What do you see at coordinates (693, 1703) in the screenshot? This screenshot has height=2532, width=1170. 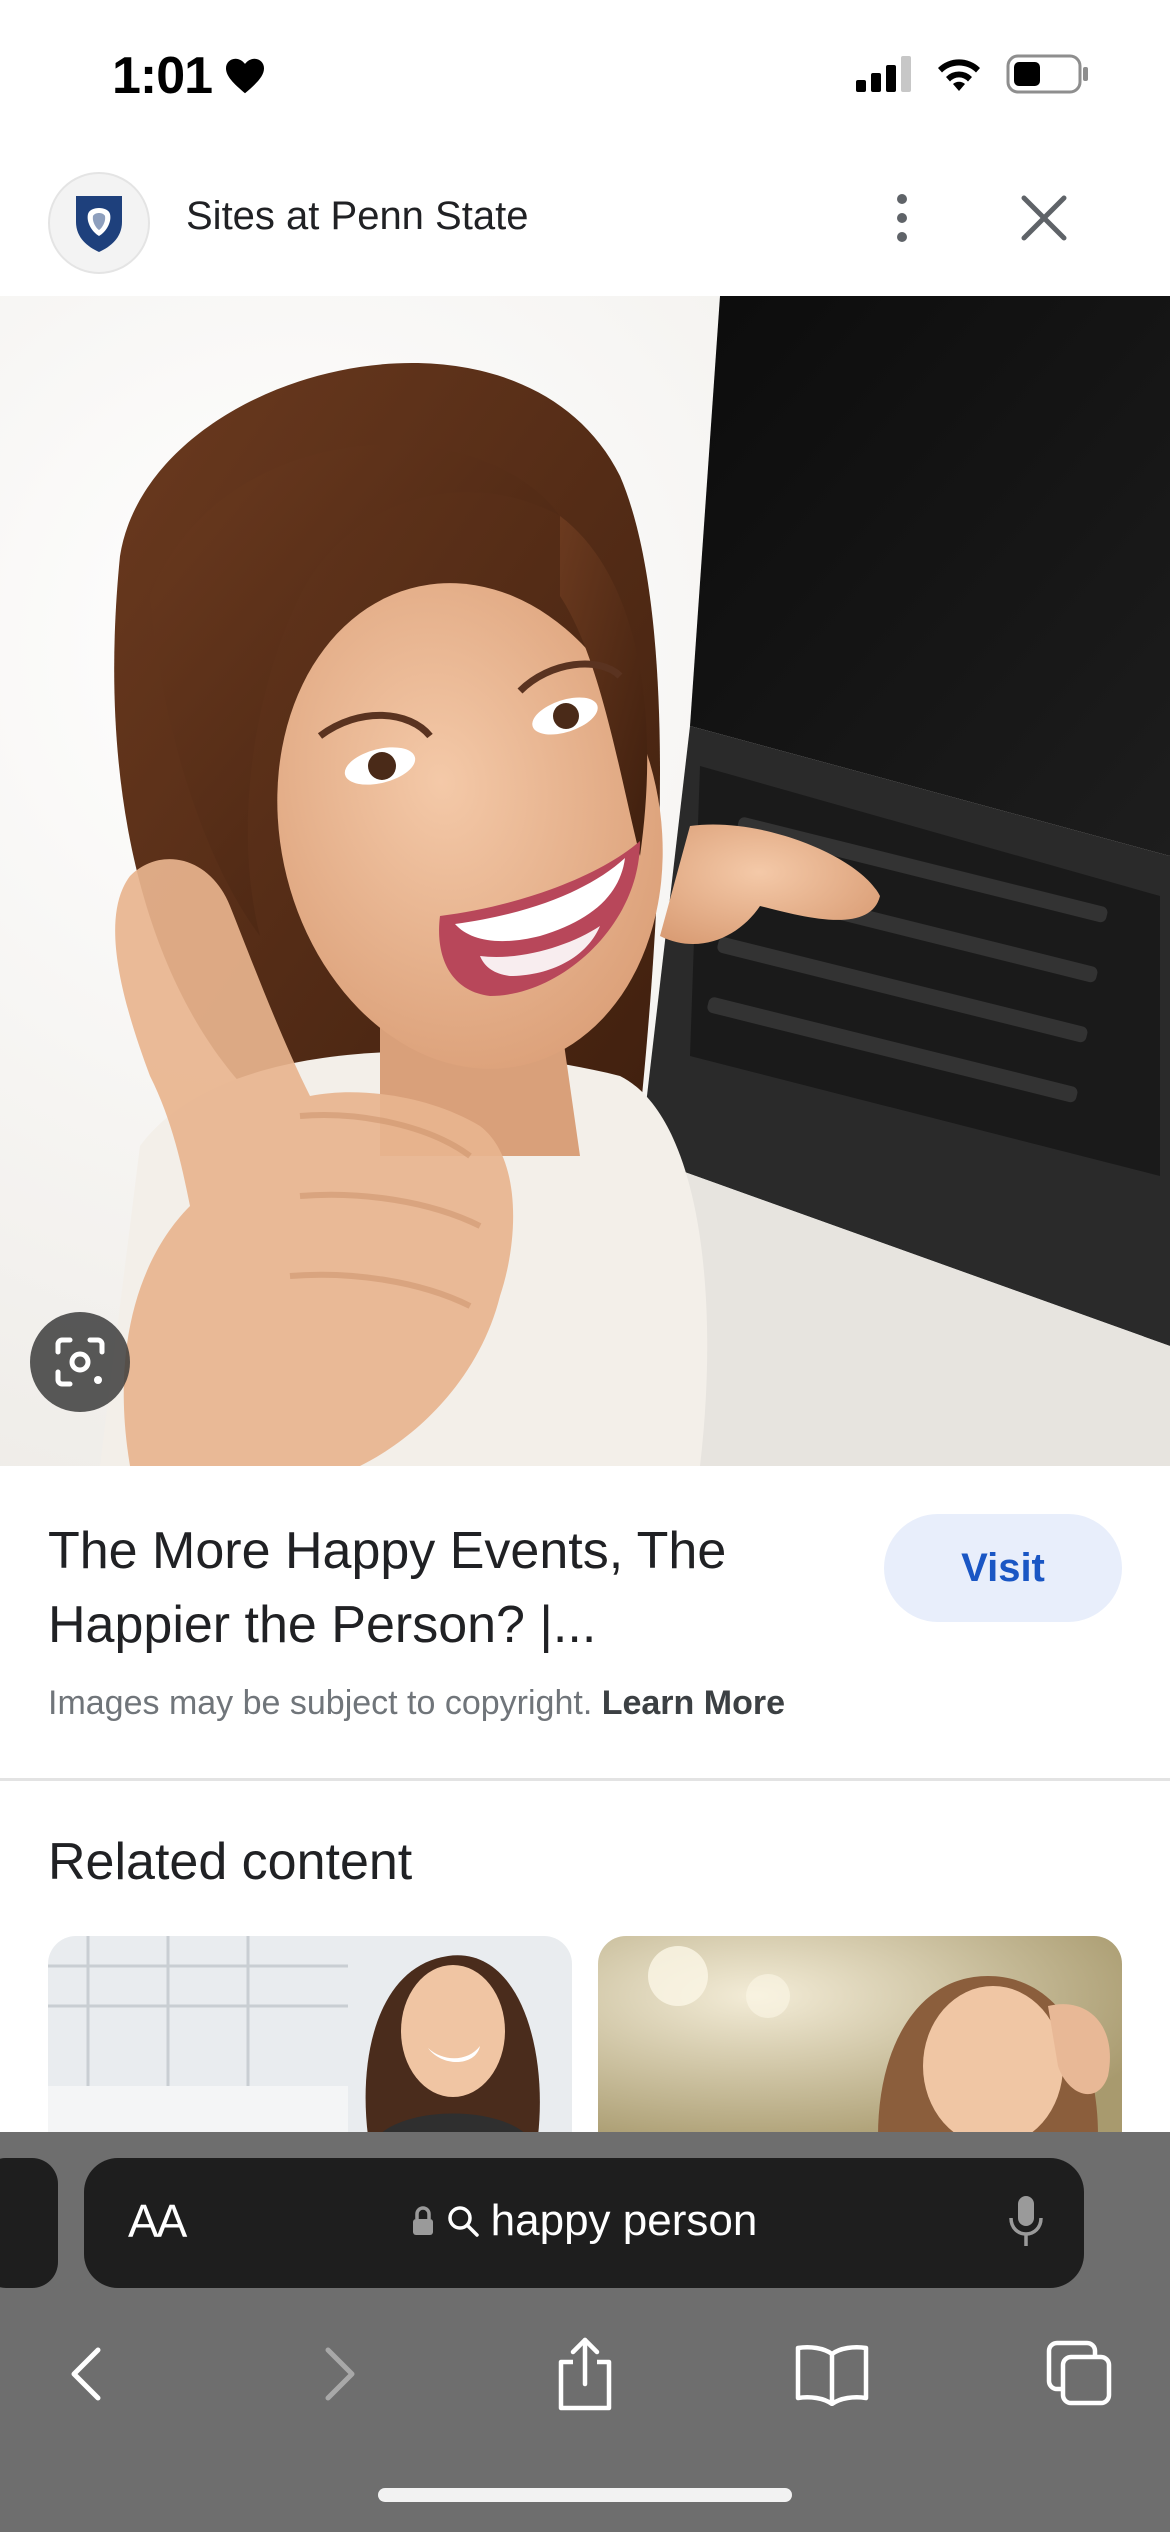 I see `learn-more-link: Learn More` at bounding box center [693, 1703].